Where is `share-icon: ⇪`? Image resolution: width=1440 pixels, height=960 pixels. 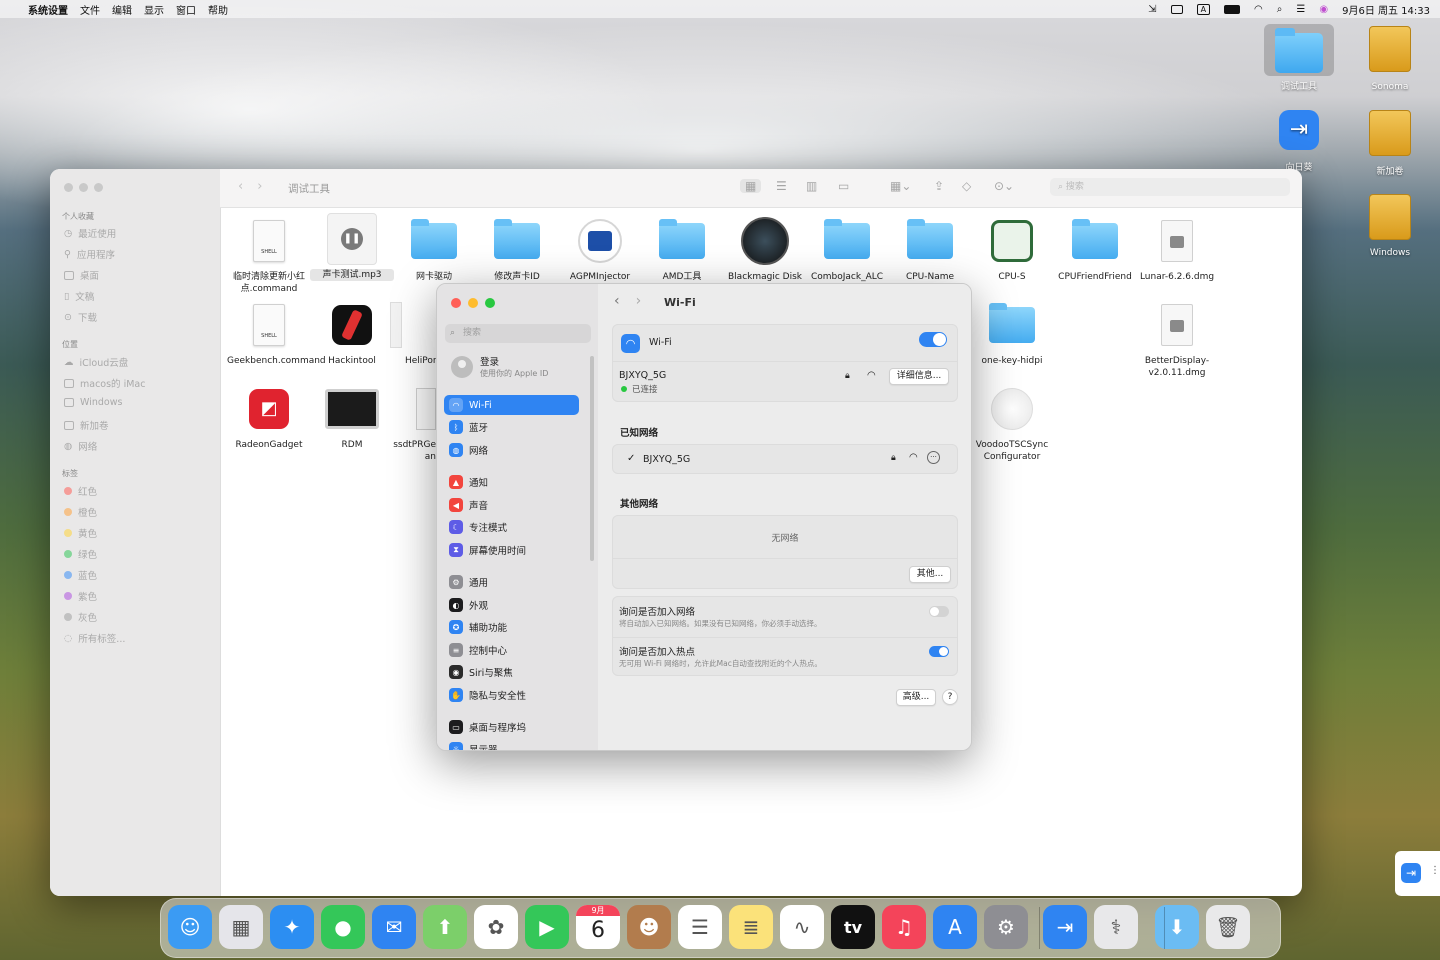 share-icon: ⇪ is located at coordinates (939, 186).